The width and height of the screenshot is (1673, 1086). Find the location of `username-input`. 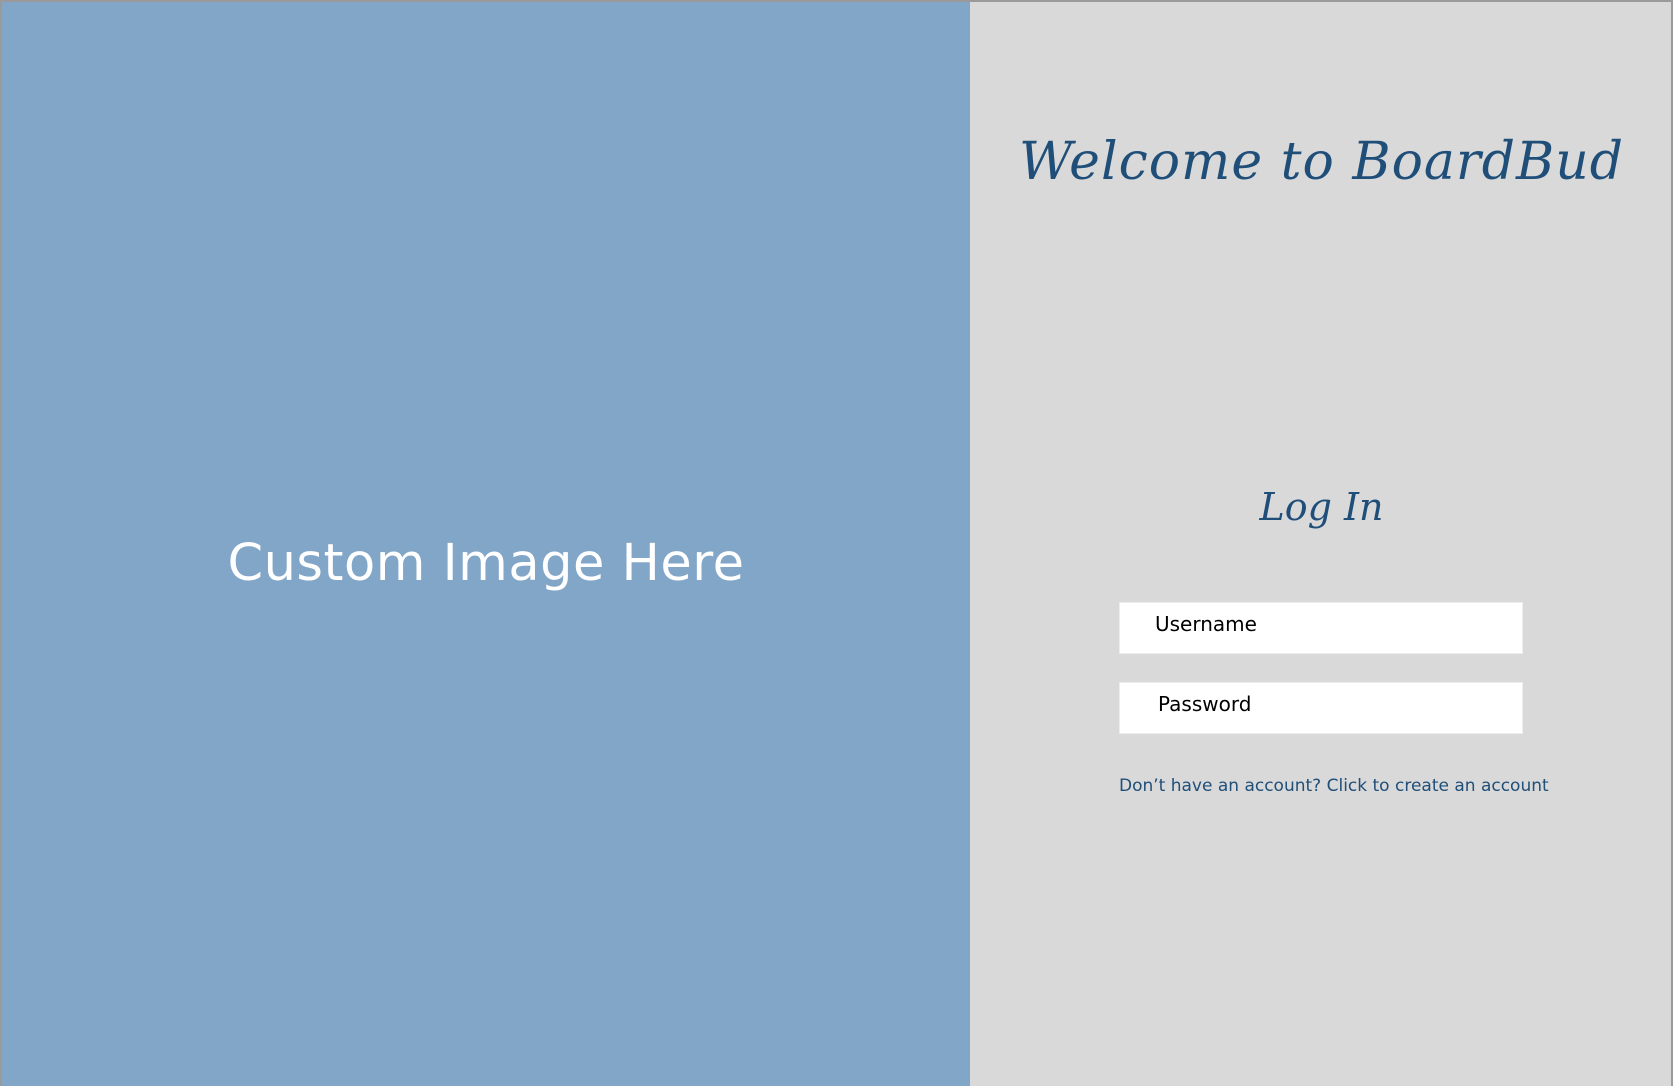

username-input is located at coordinates (1321, 628).